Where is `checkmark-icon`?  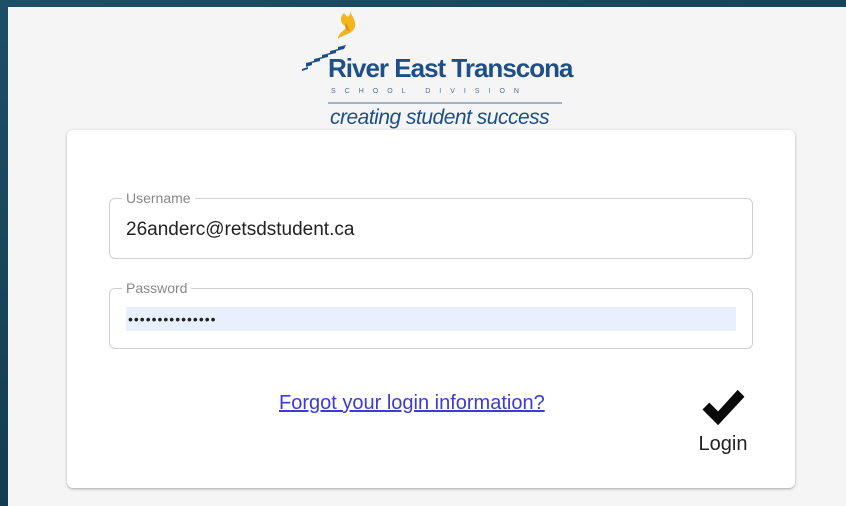 checkmark-icon is located at coordinates (723, 407).